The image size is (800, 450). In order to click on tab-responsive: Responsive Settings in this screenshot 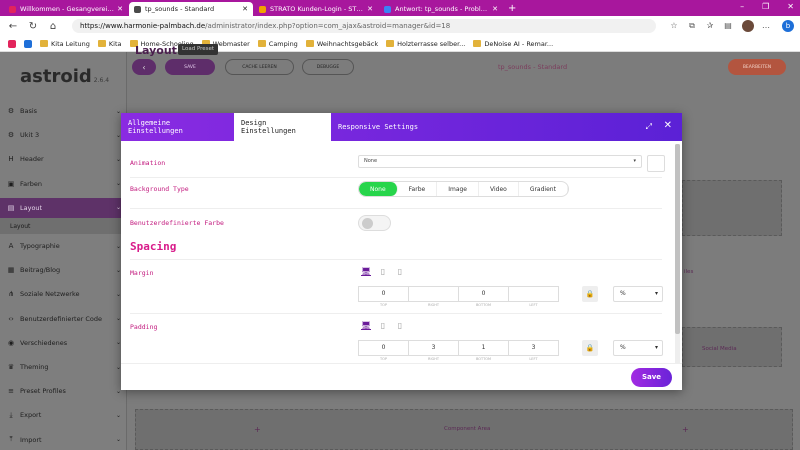, I will do `click(381, 127)`.